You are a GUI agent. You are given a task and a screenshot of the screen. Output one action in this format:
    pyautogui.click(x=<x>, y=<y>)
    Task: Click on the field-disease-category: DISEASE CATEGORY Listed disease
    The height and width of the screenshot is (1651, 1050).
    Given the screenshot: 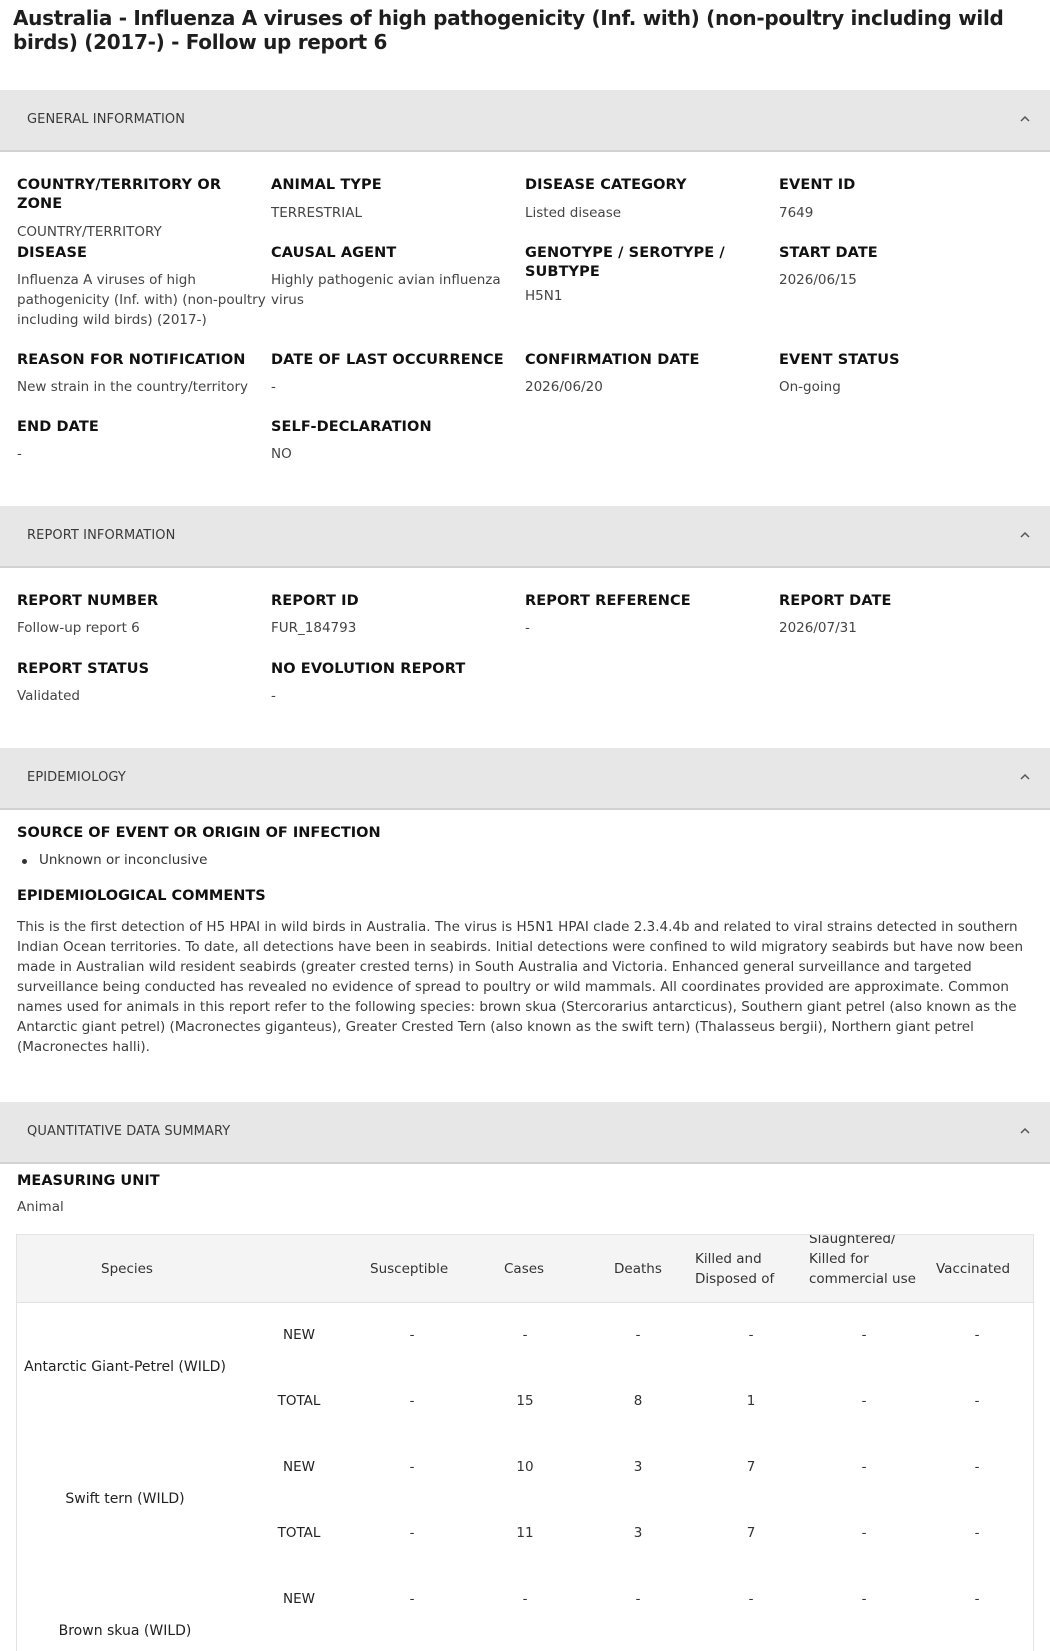 What is the action you would take?
    pyautogui.click(x=650, y=199)
    